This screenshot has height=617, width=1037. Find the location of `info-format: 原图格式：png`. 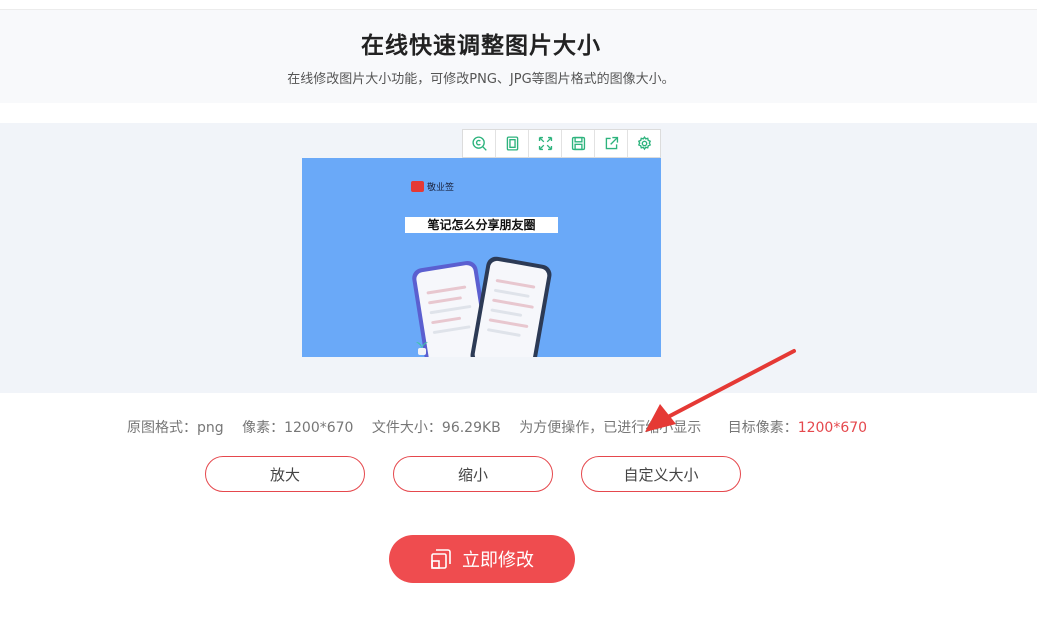

info-format: 原图格式：png is located at coordinates (175, 428).